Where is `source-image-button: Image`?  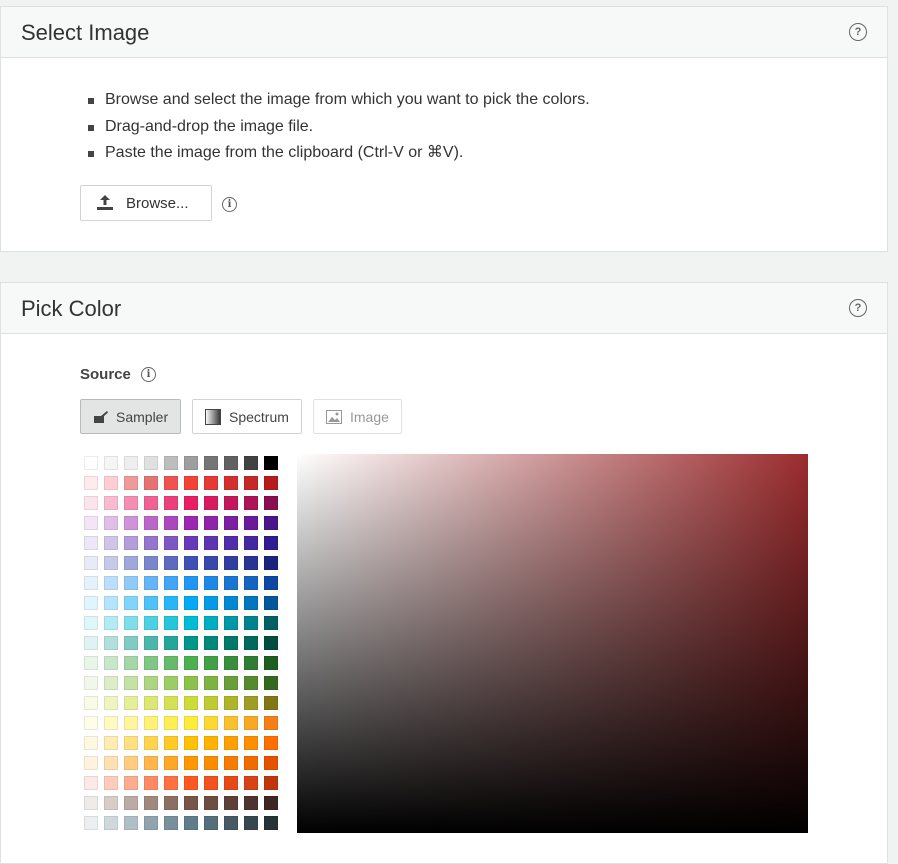 source-image-button: Image is located at coordinates (357, 416).